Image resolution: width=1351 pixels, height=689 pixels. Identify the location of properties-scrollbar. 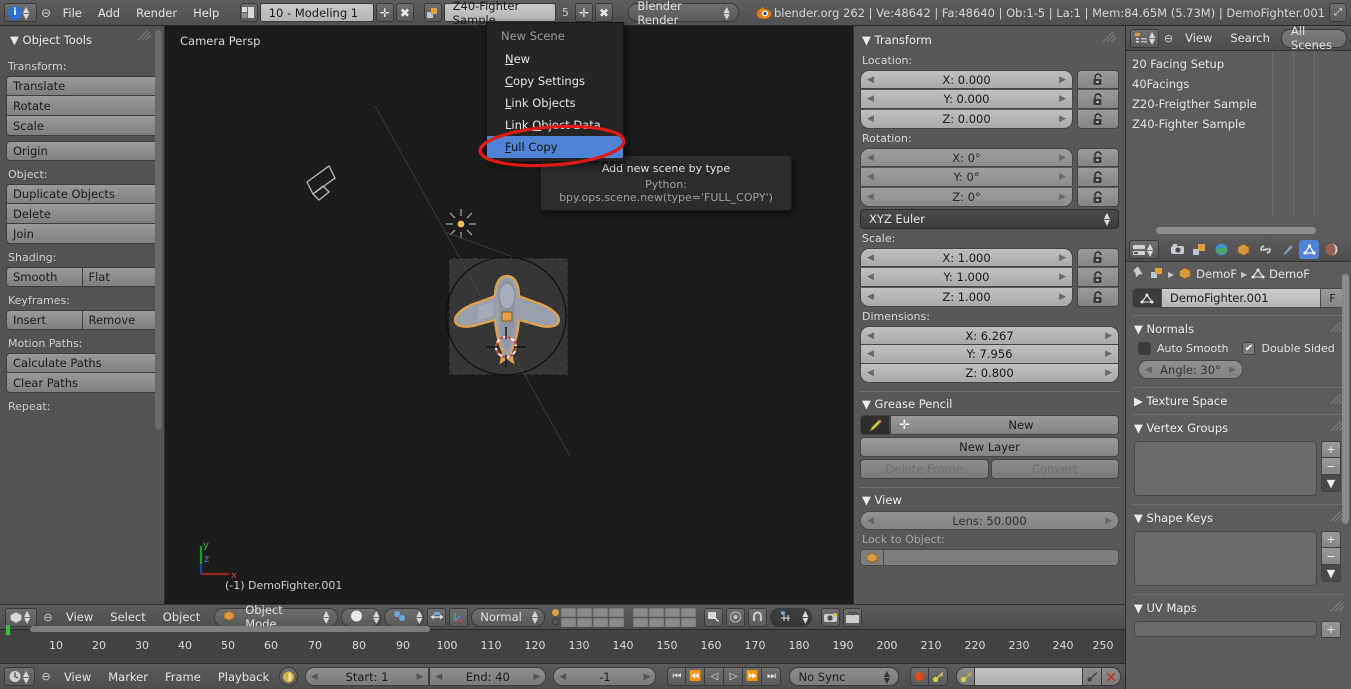
(1345, 399).